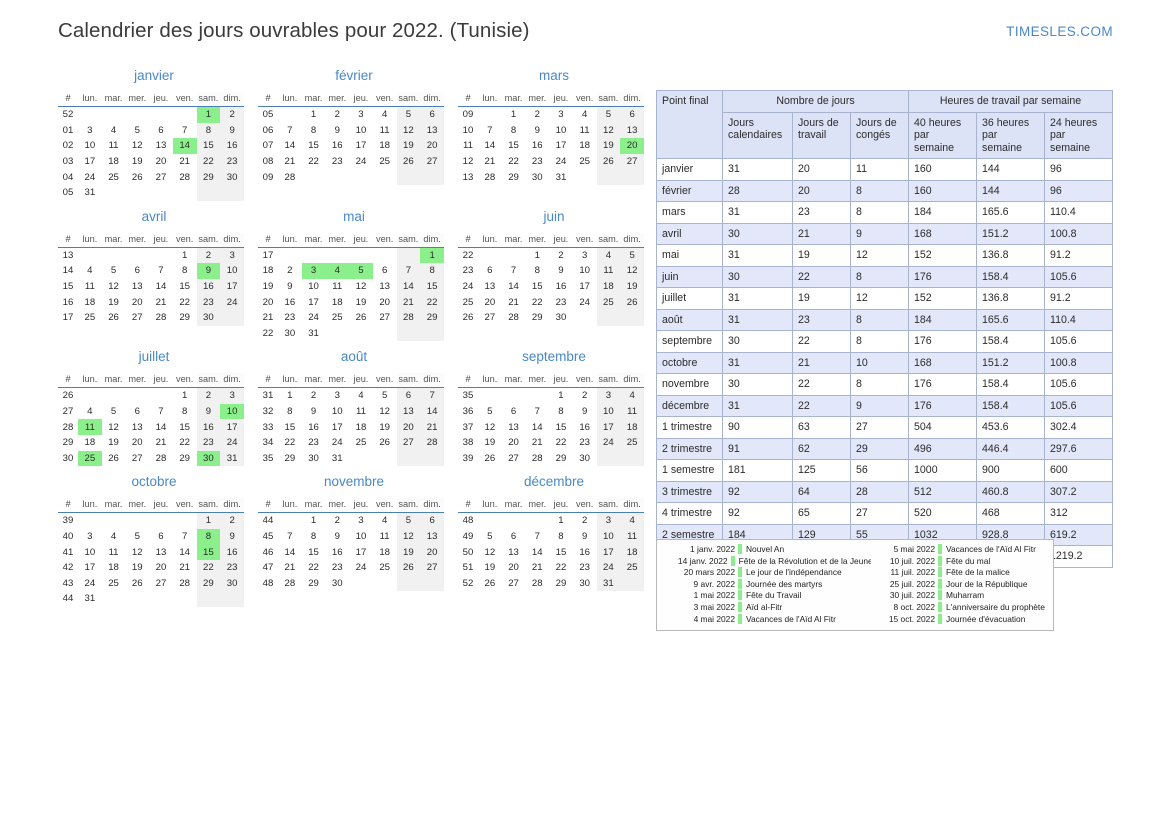  What do you see at coordinates (585, 568) in the screenshot?
I see `day-cell: 23` at bounding box center [585, 568].